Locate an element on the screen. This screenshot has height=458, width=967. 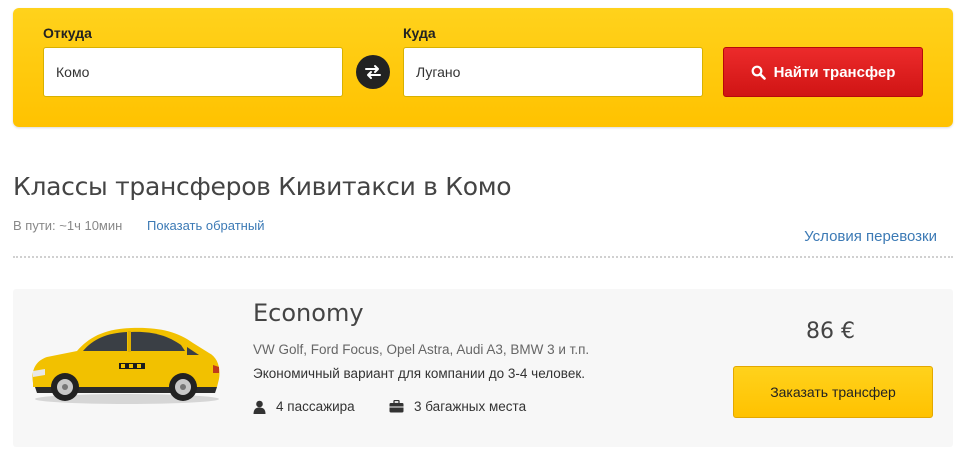
search-icon is located at coordinates (758, 72).